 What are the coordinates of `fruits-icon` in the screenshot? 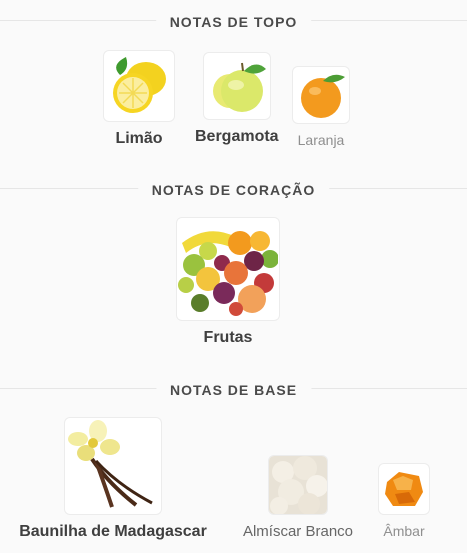 It's located at (228, 269).